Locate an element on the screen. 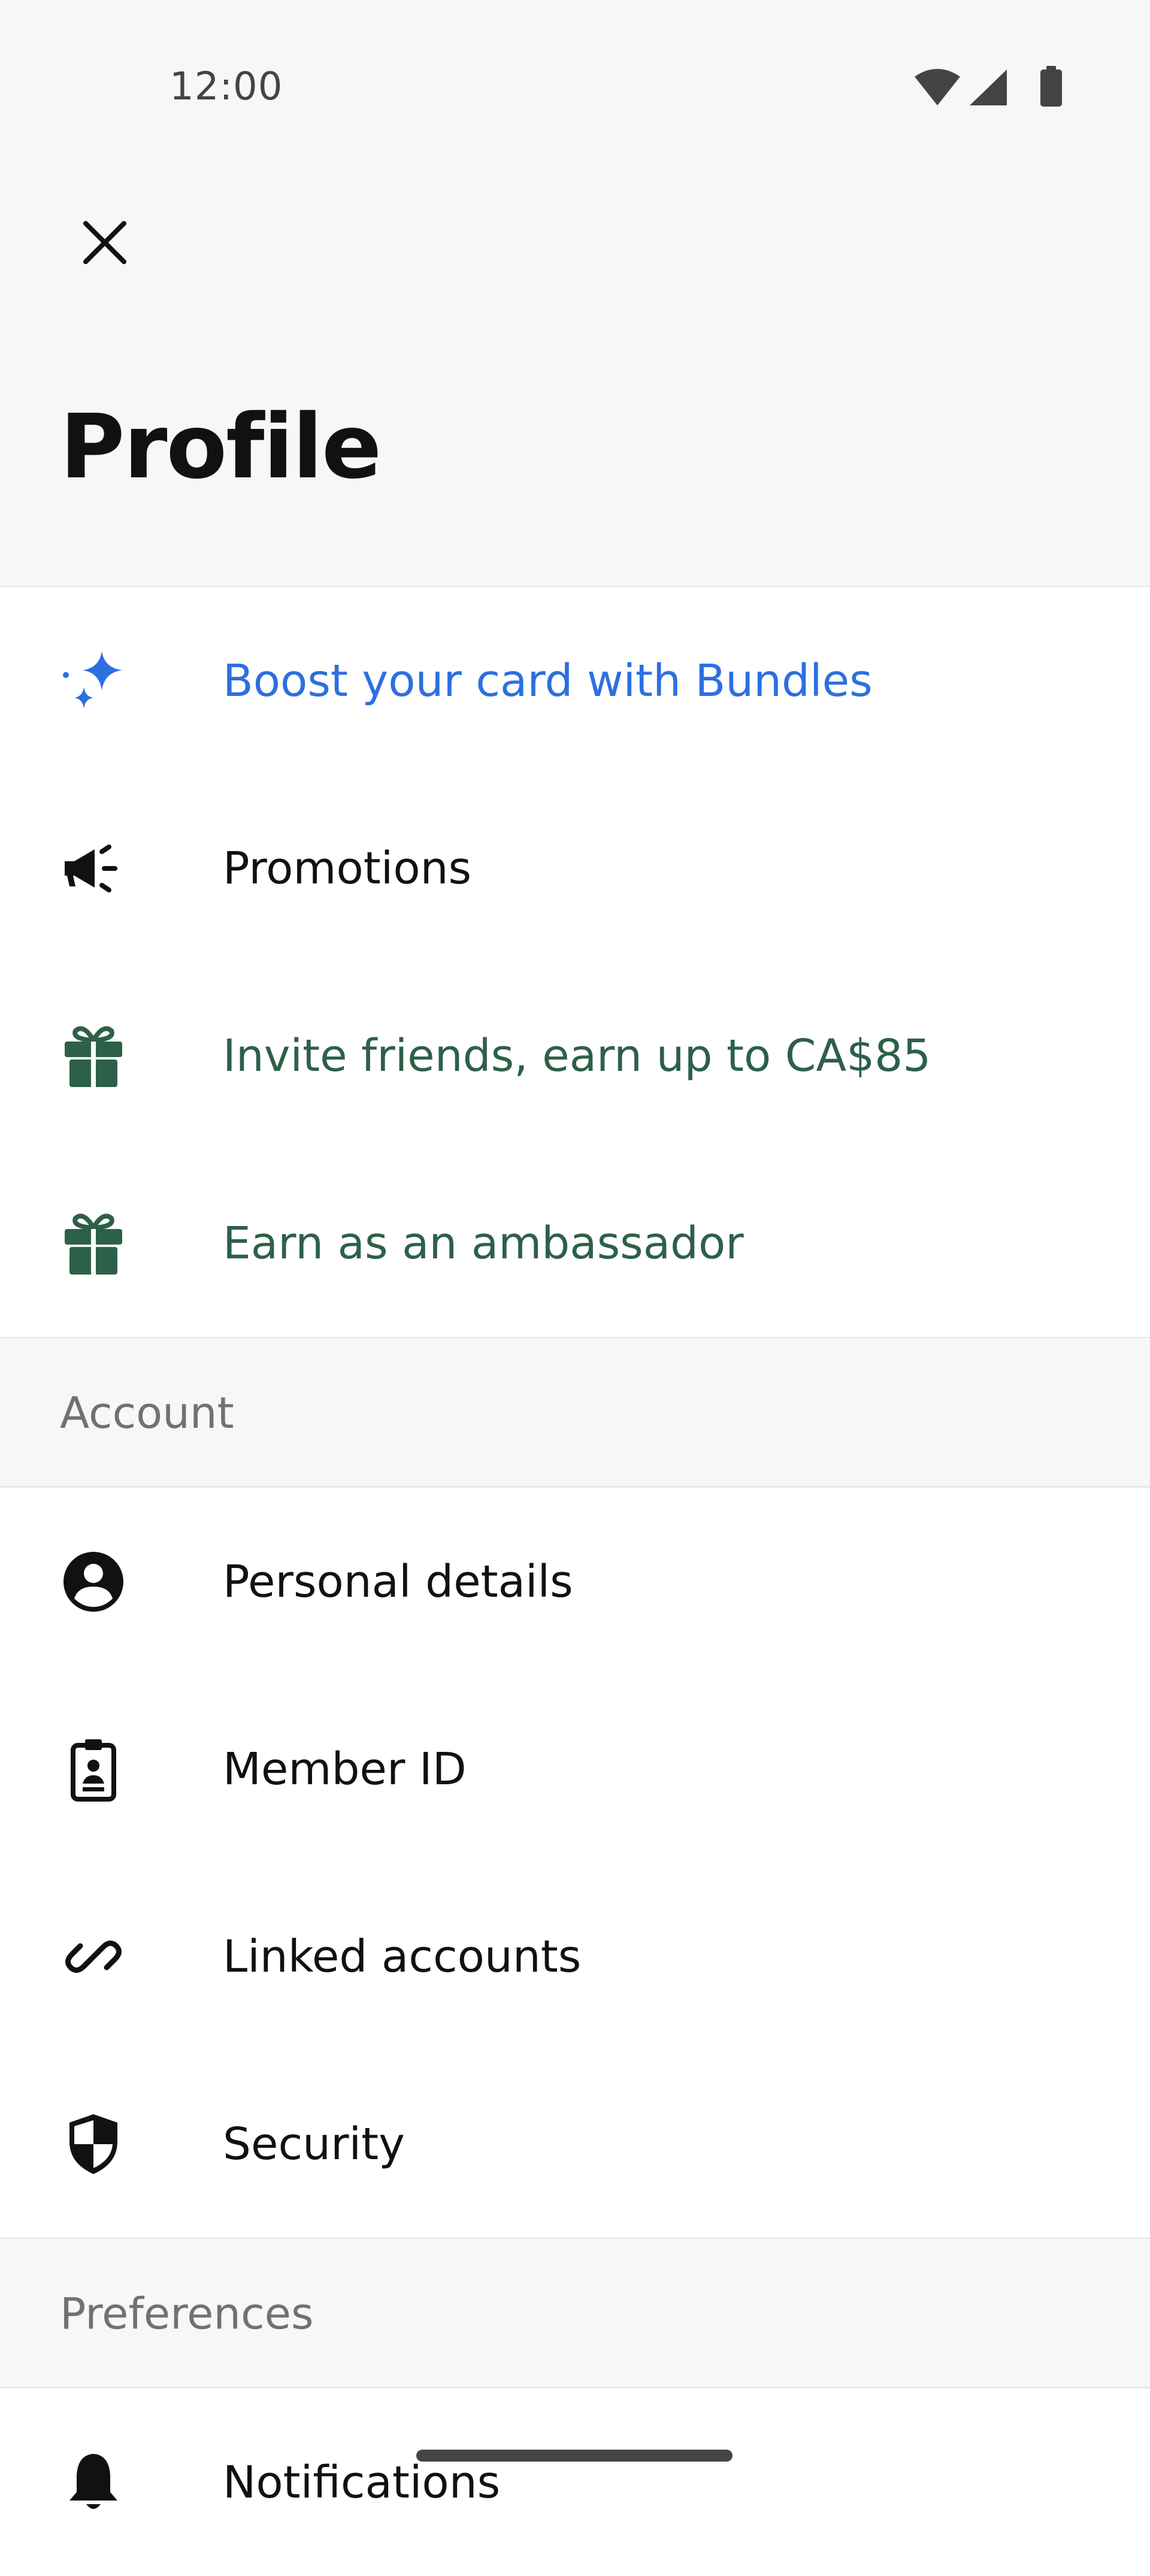 Image resolution: width=1150 pixels, height=2576 pixels. invite-friends-item: Invite friends, earn up to CA$85 is located at coordinates (575, 1055).